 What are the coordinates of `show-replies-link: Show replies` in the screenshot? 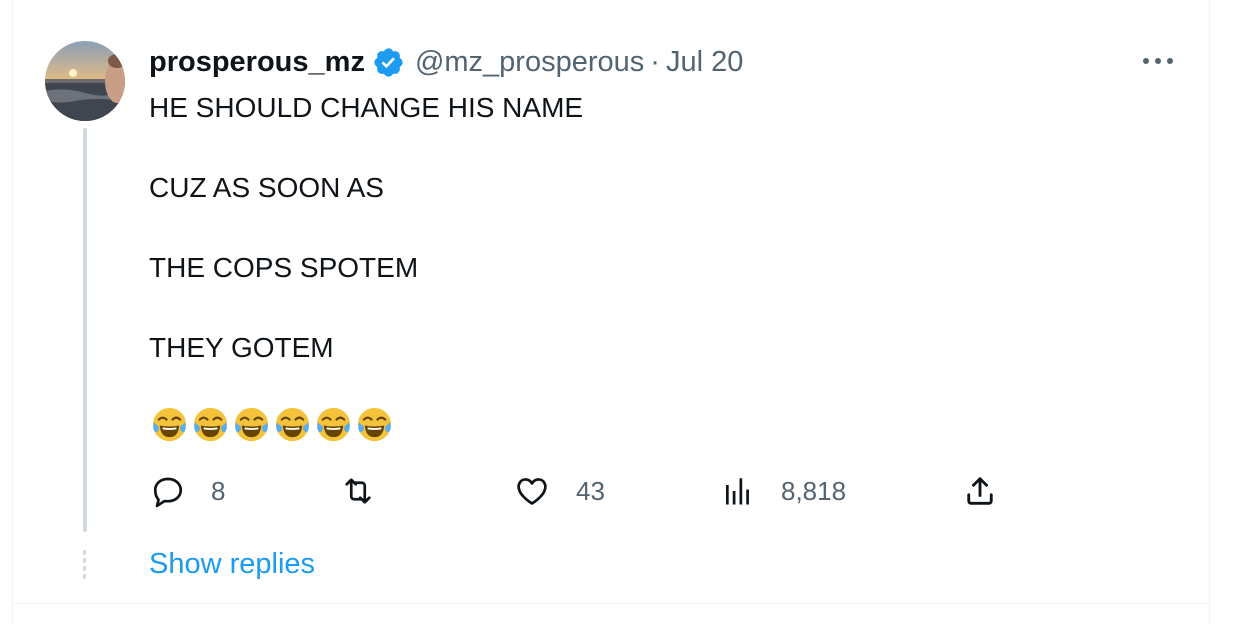 It's located at (232, 564).